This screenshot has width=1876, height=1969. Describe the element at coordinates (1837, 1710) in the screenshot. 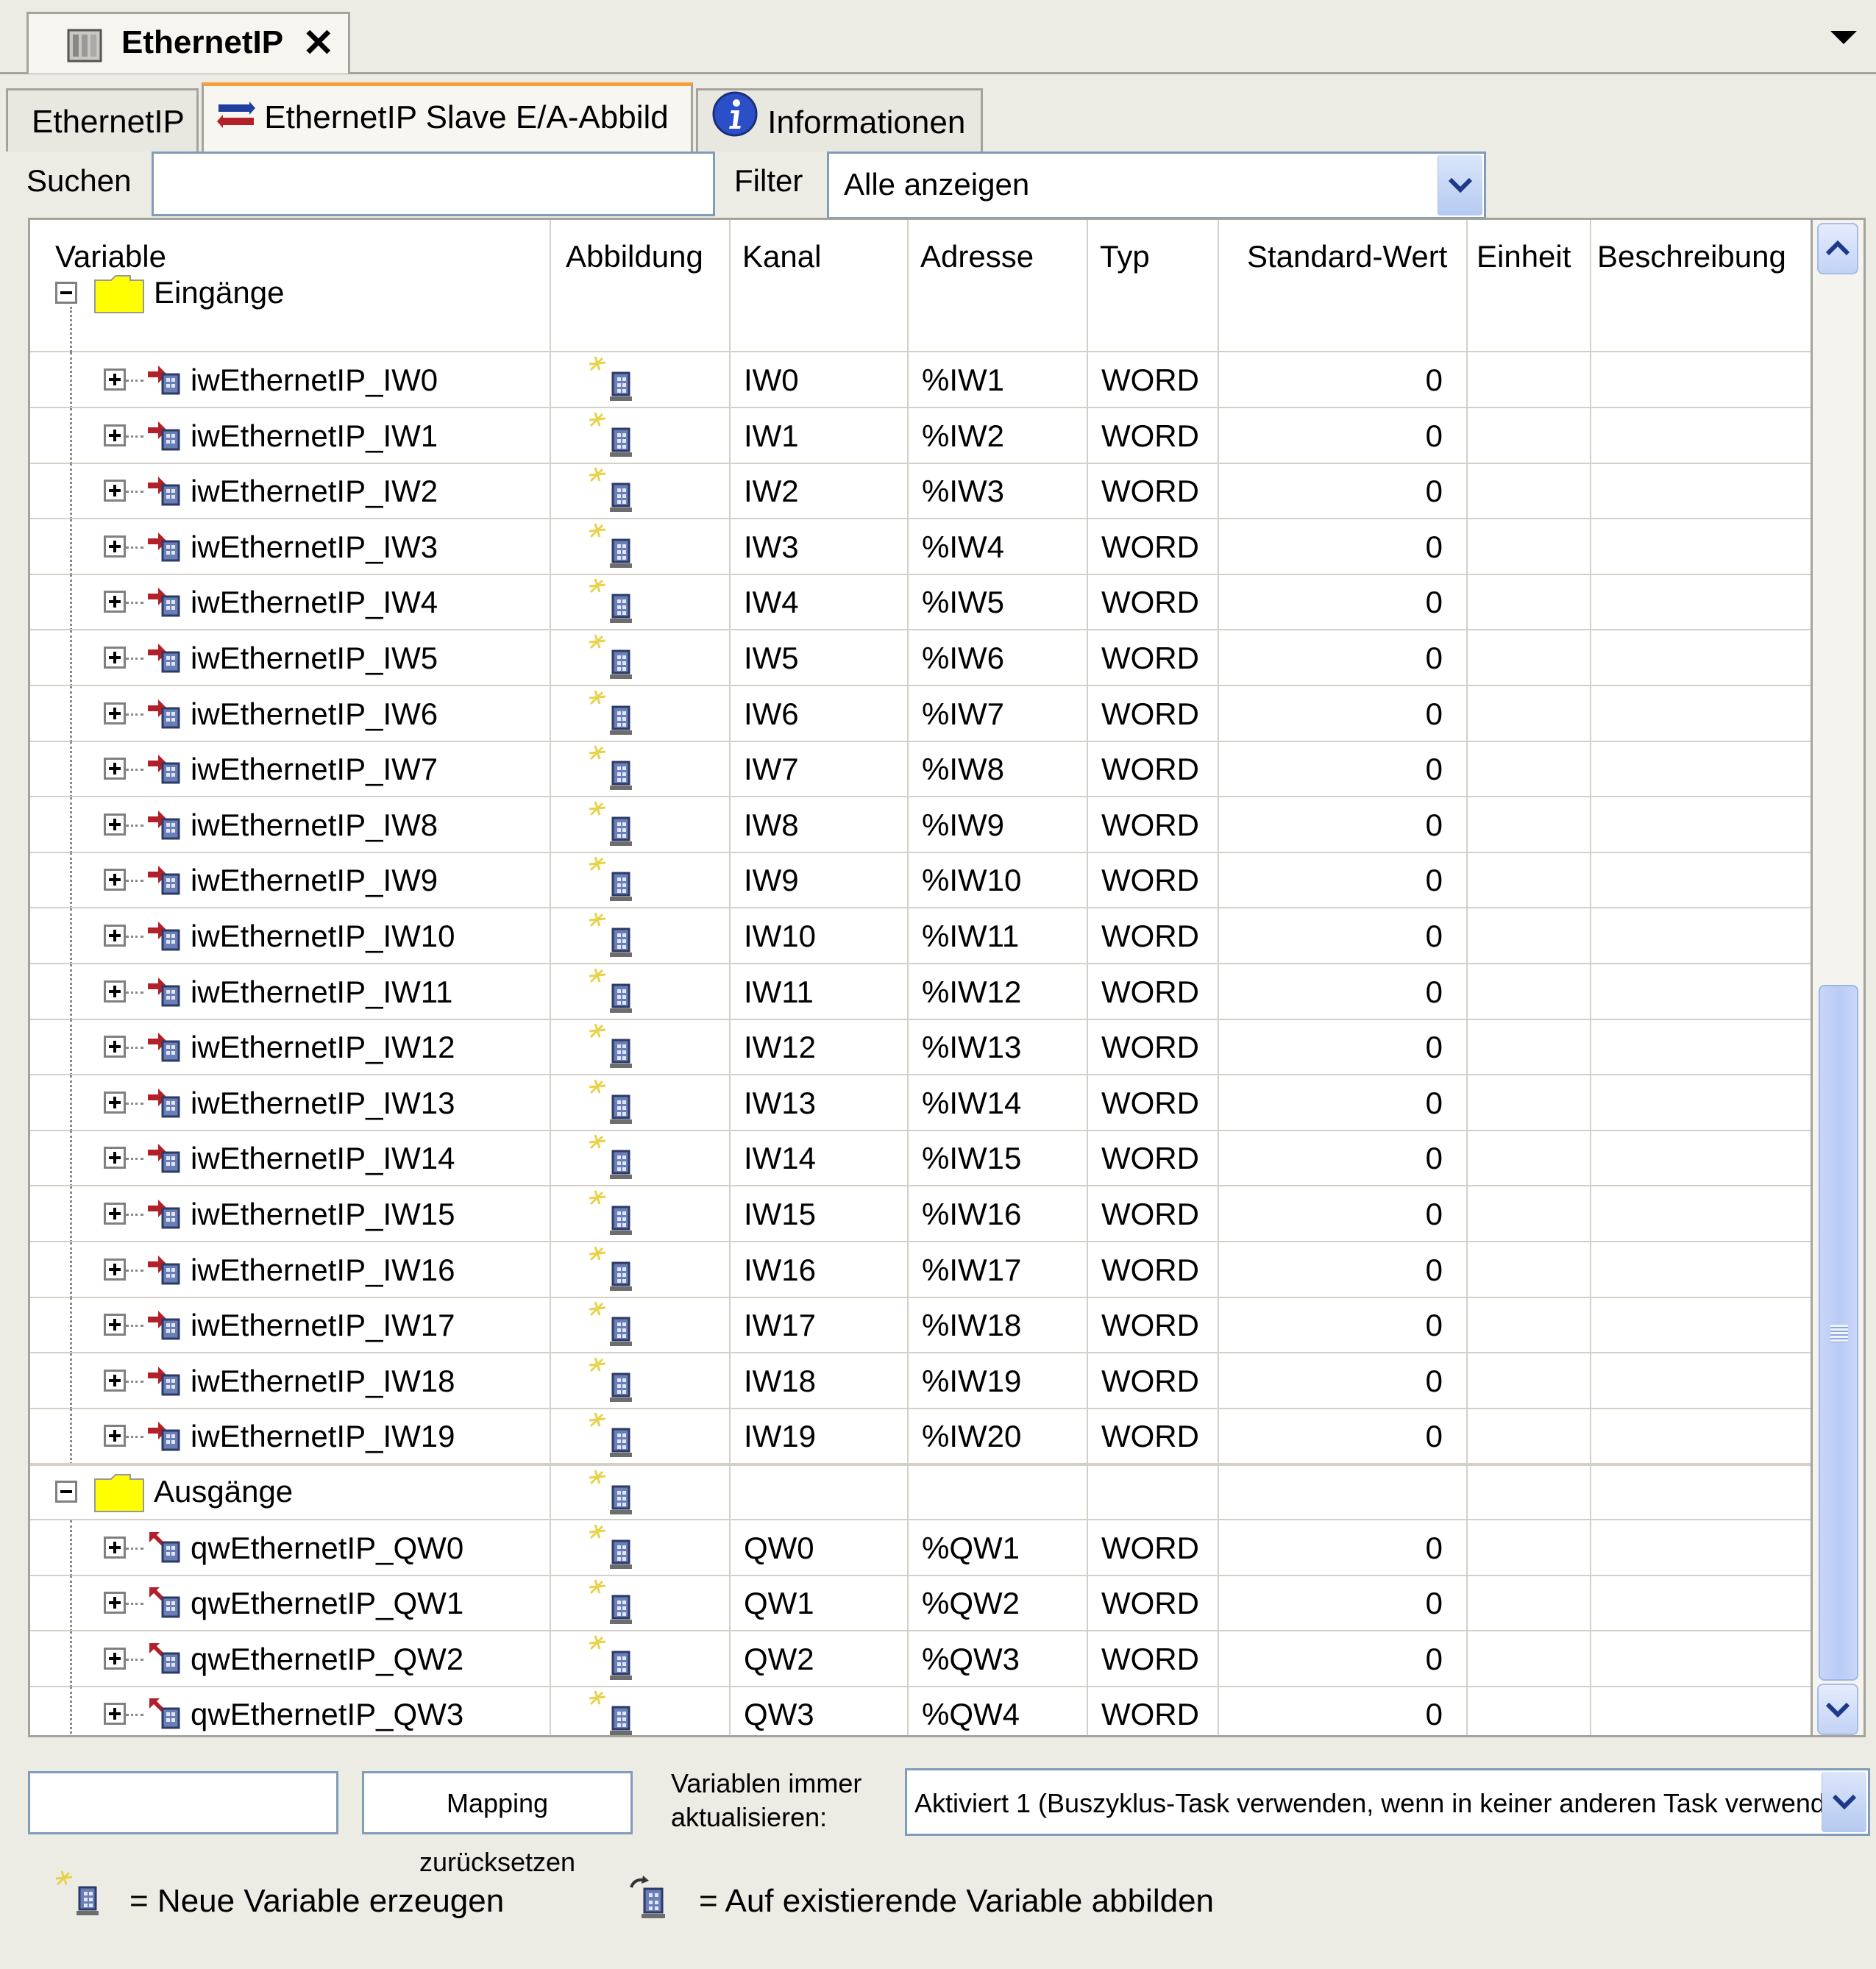

I see `scroll-down-icon` at that location.